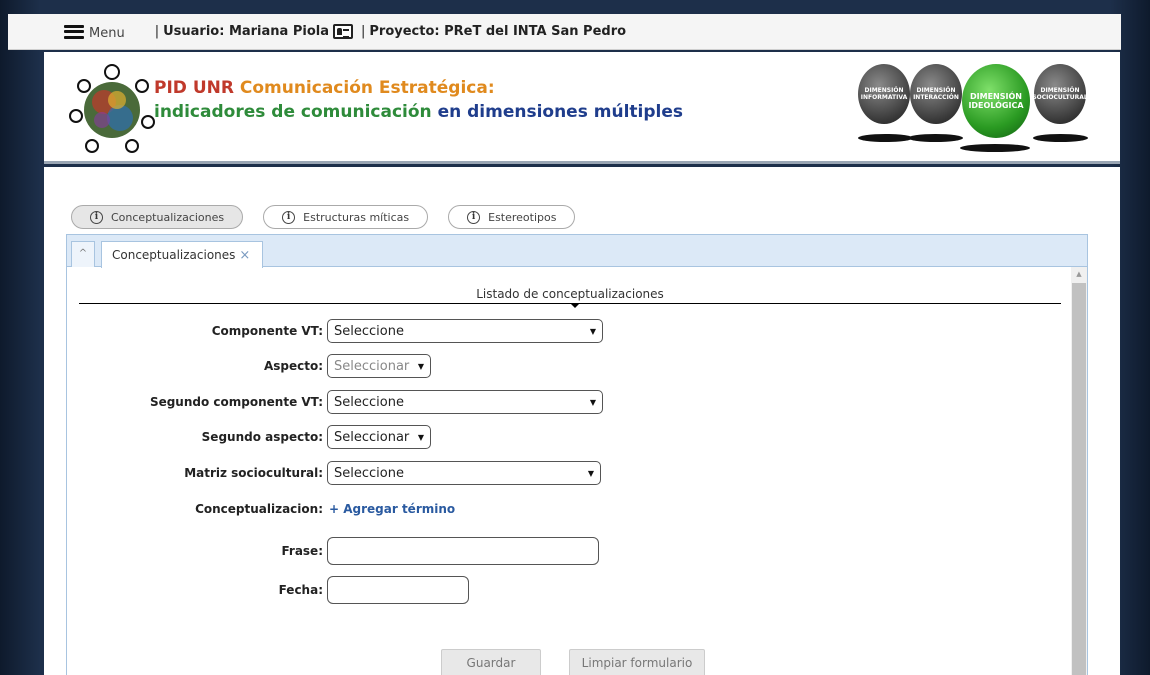 This screenshot has height=675, width=1150. Describe the element at coordinates (1060, 94) in the screenshot. I see `dimension-sociocultural-button: DIMENSIÓN SOCIOCULTURAL` at that location.